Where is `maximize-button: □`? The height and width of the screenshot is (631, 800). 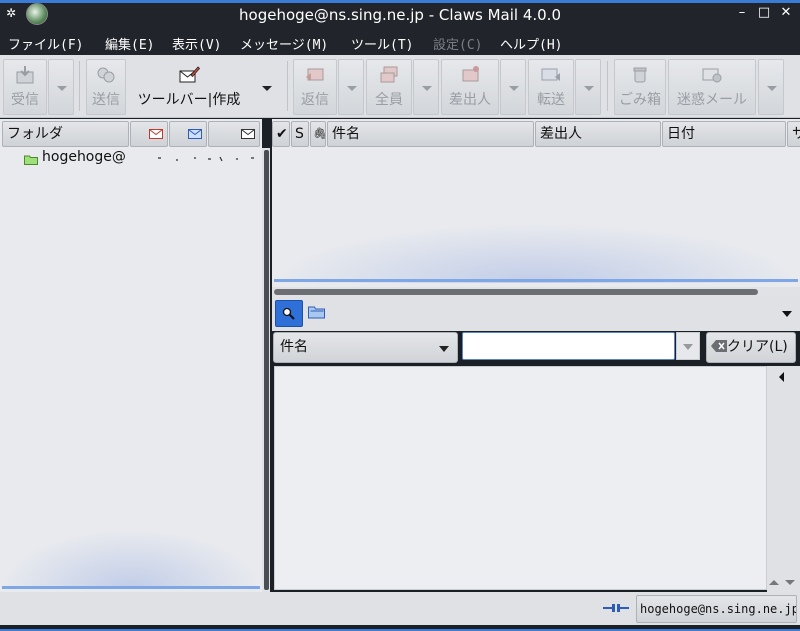
maximize-button: □ is located at coordinates (764, 12).